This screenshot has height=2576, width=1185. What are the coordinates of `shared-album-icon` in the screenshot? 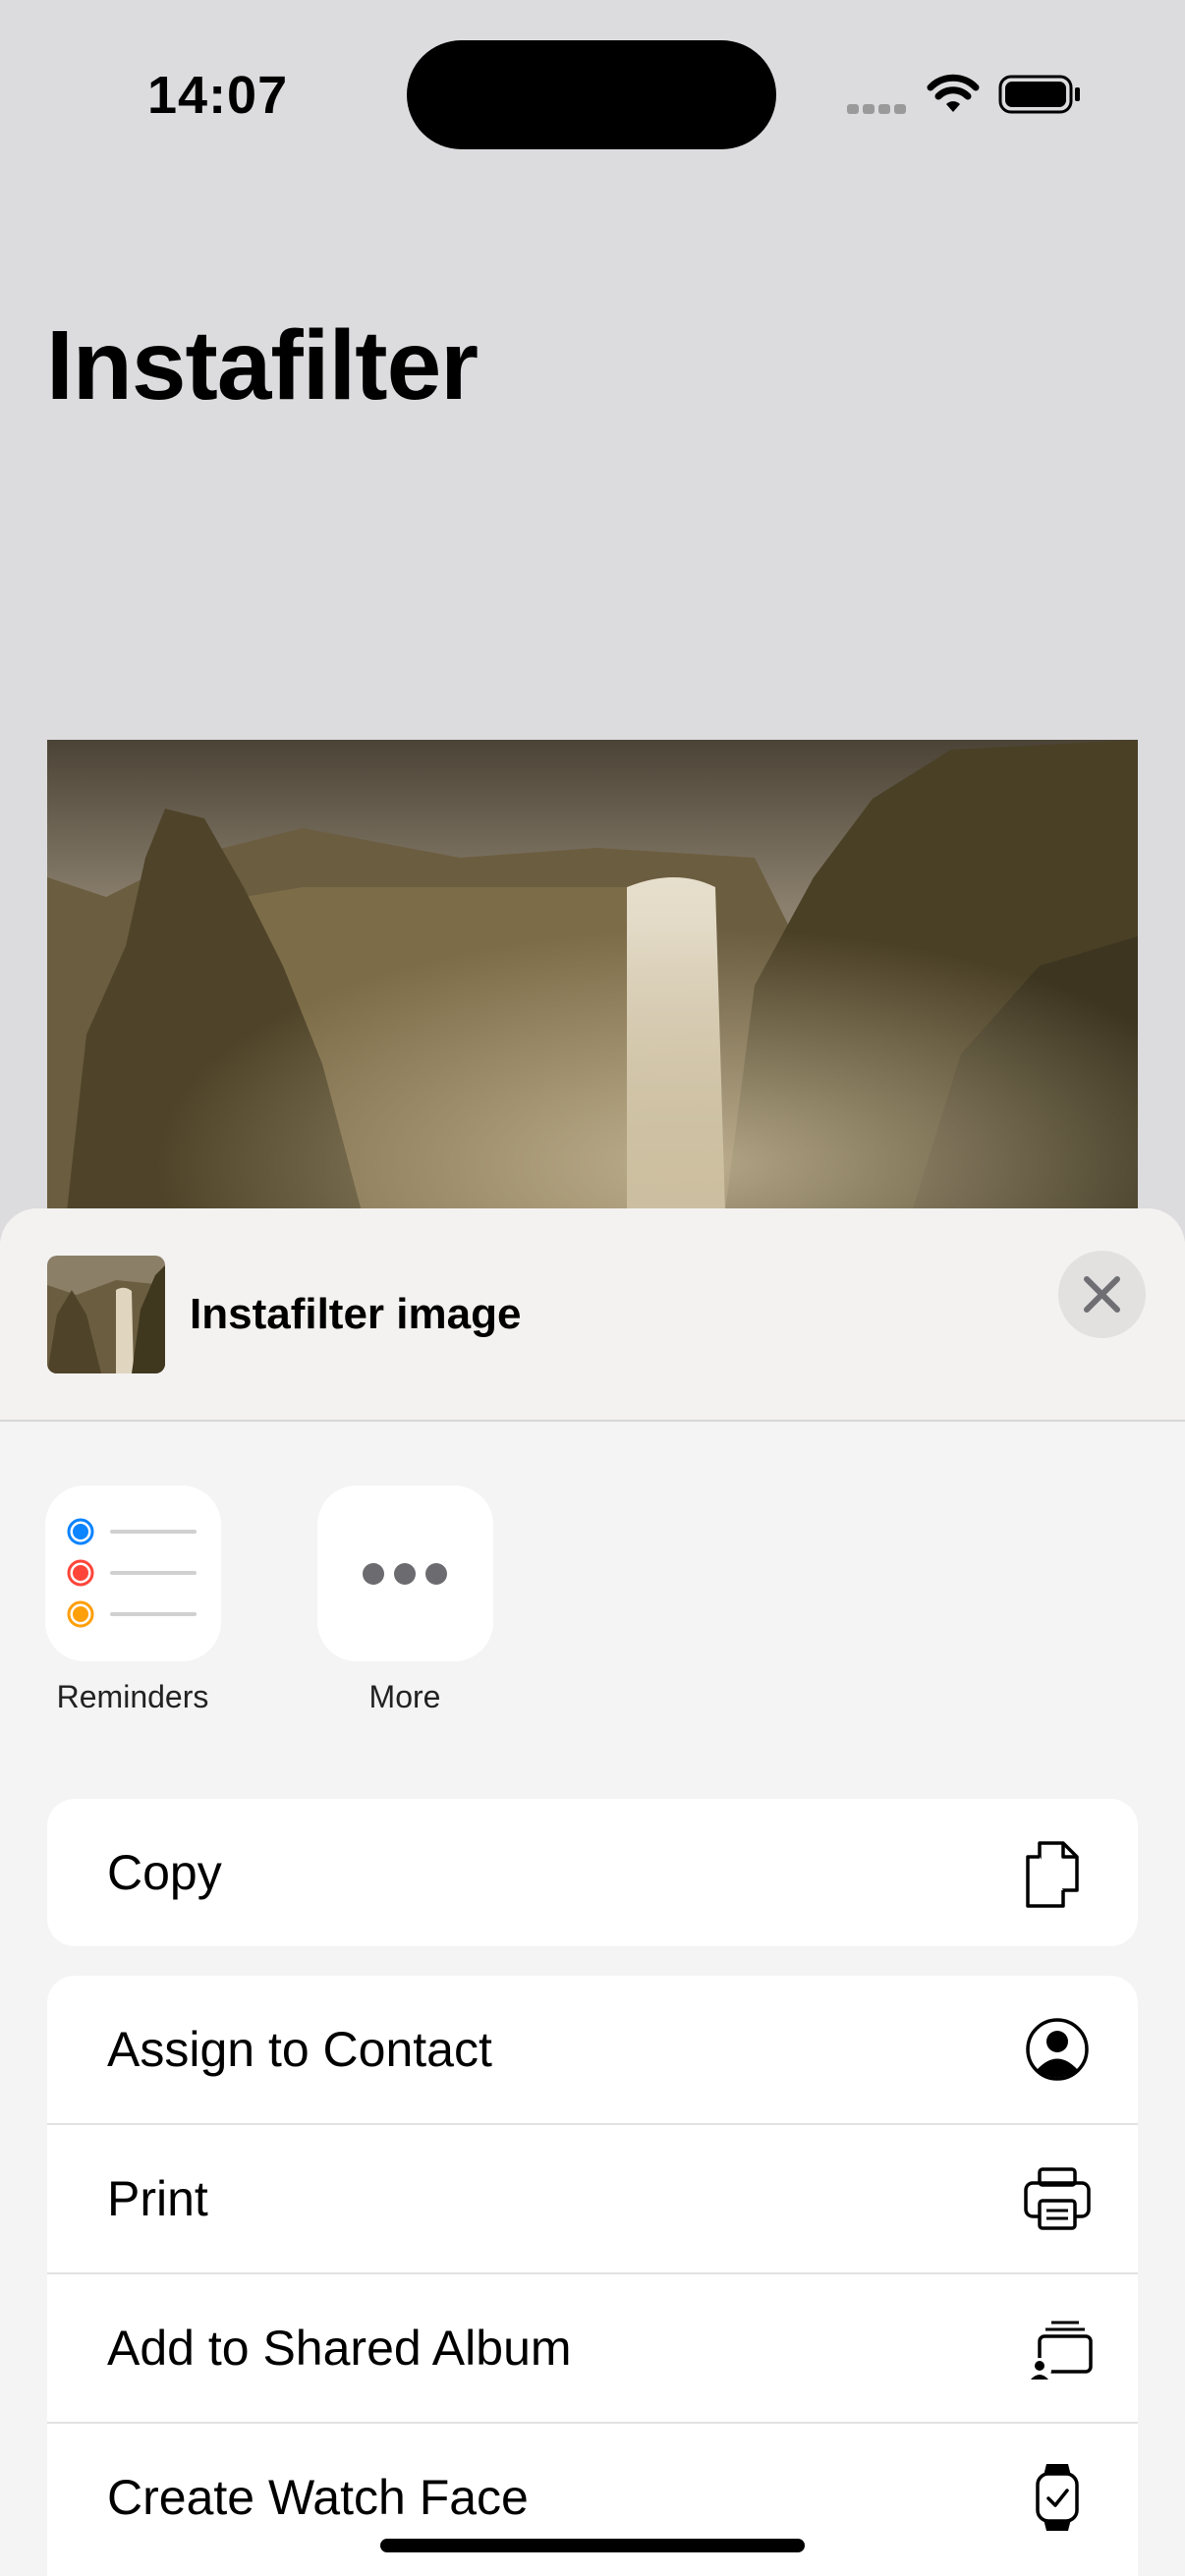 It's located at (1061, 2351).